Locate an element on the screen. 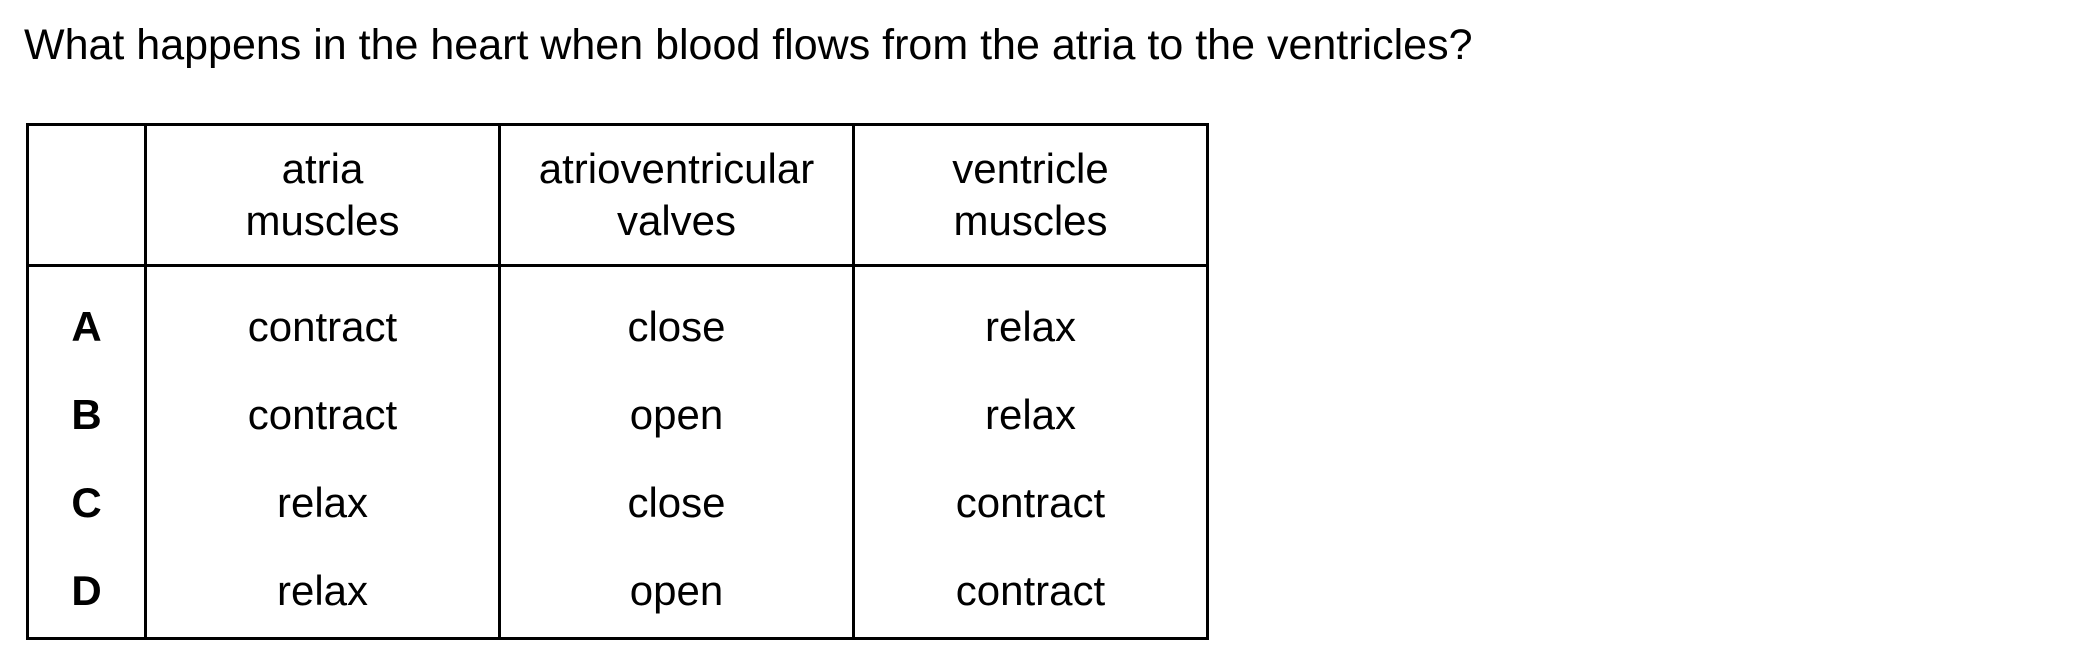  option-label: B is located at coordinates (86, 414).